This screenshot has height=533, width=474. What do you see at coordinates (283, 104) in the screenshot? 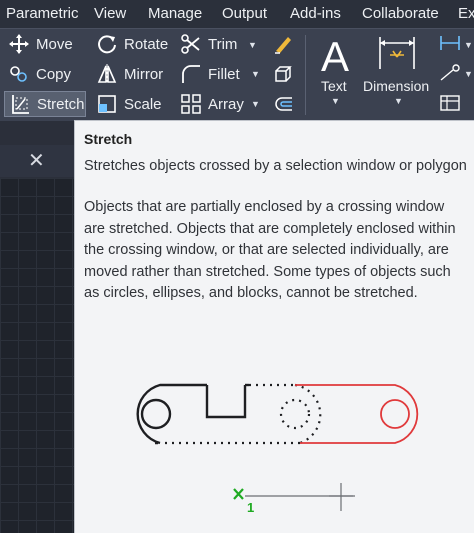
I see `offset-icon` at bounding box center [283, 104].